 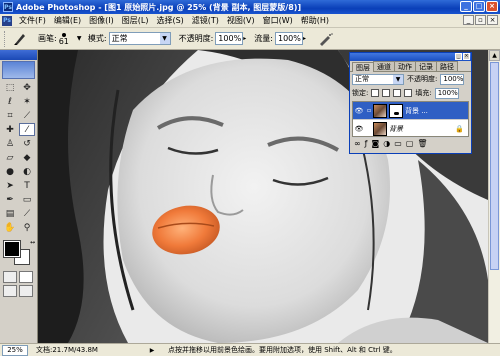 I want to click on tab-channels: 通道, so click(x=384, y=66).